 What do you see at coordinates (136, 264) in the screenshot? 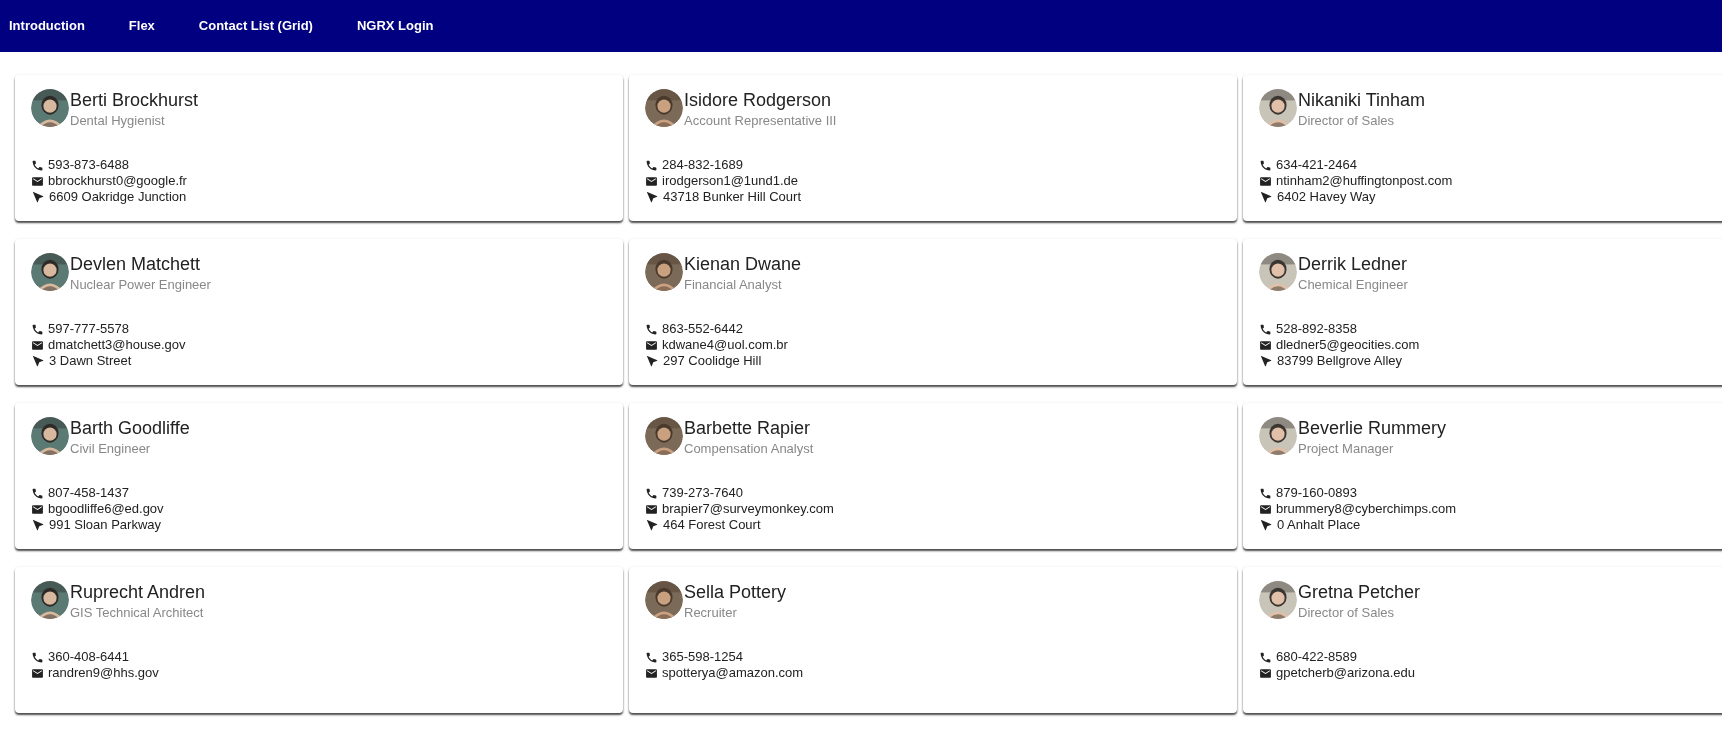
I see `contact-name: Devlen Matchett` at bounding box center [136, 264].